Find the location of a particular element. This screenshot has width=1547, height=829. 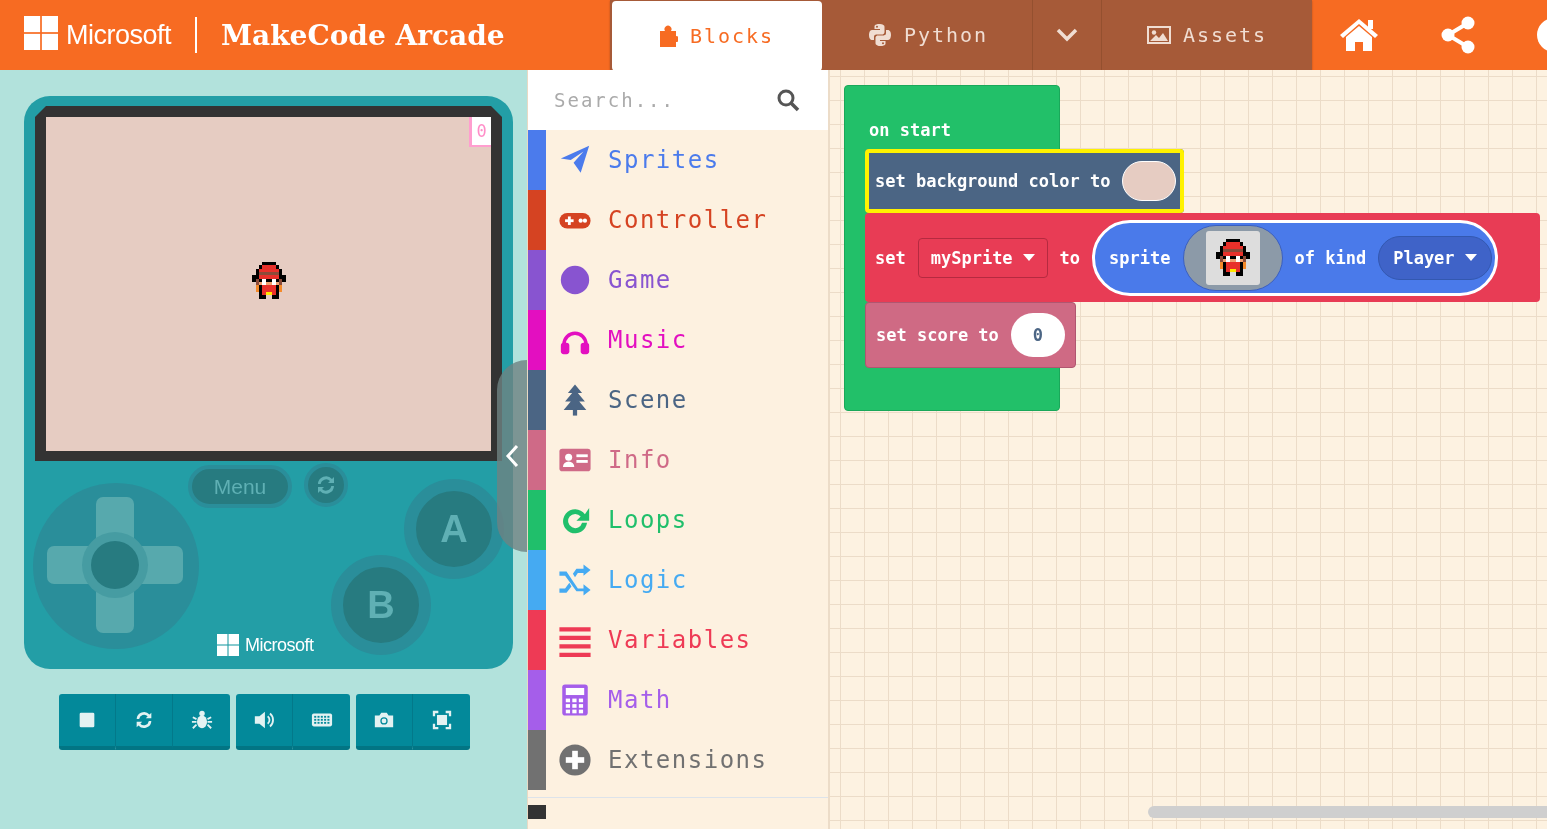

plus-circle-icon is located at coordinates (575, 760).